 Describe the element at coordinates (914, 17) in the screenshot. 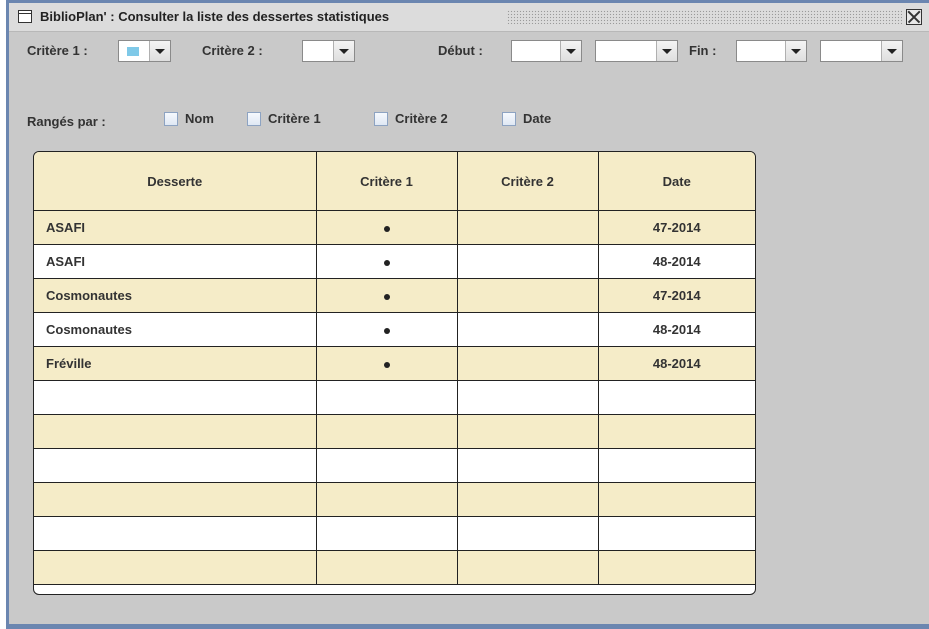

I see `close-icon` at that location.